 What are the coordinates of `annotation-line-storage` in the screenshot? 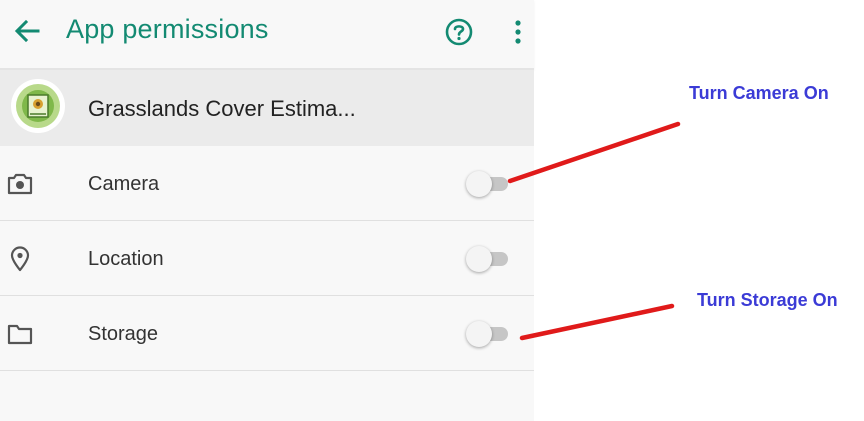 It's located at (597, 322).